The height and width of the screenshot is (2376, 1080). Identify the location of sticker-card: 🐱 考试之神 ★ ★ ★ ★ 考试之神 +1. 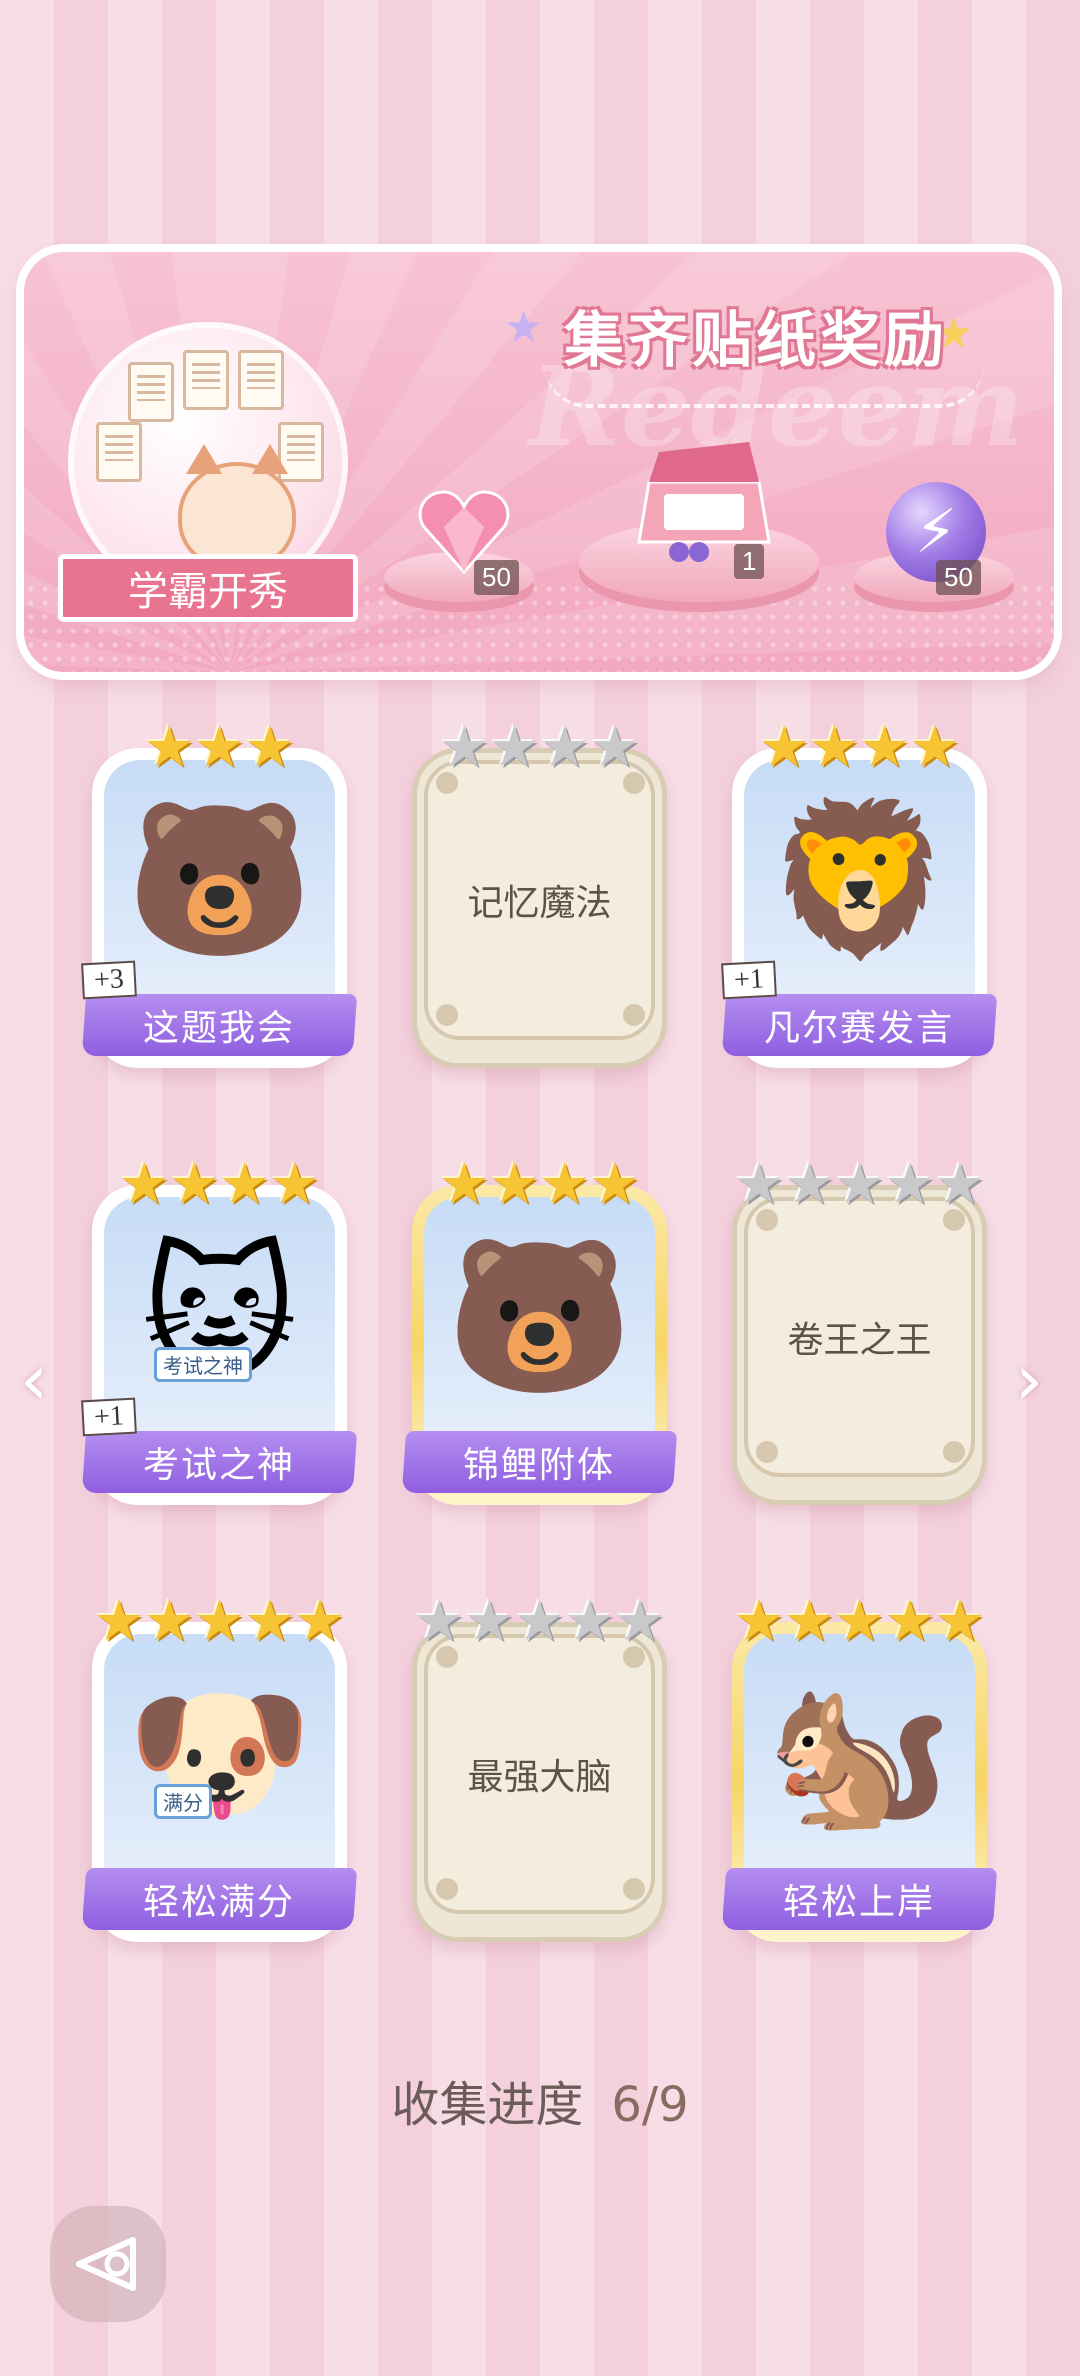
(219, 1330).